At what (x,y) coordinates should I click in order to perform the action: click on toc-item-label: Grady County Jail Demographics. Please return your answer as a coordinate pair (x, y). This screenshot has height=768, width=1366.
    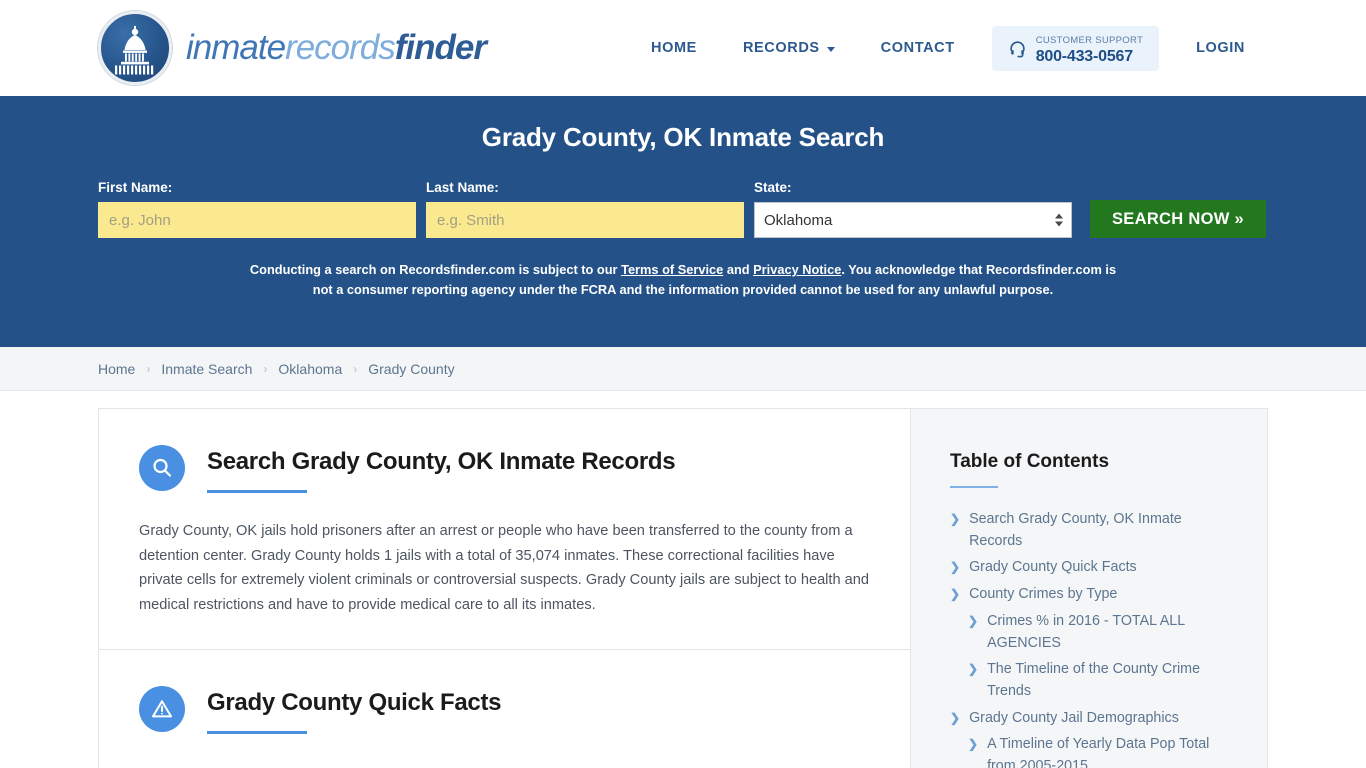
    Looking at the image, I should click on (1074, 719).